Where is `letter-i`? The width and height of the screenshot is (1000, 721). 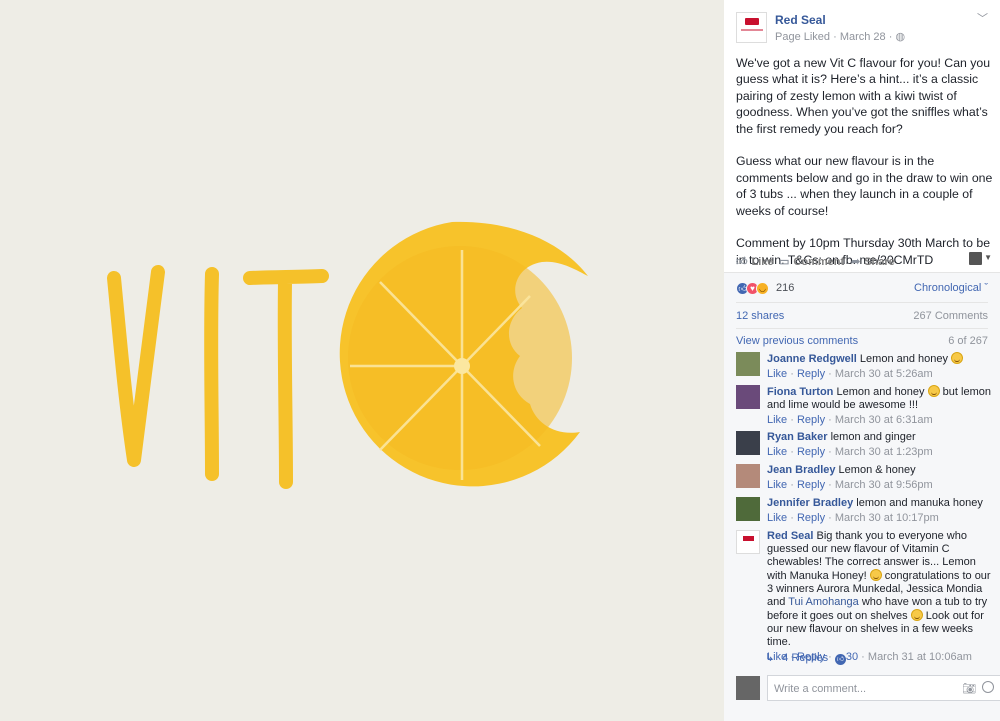 letter-i is located at coordinates (211, 374).